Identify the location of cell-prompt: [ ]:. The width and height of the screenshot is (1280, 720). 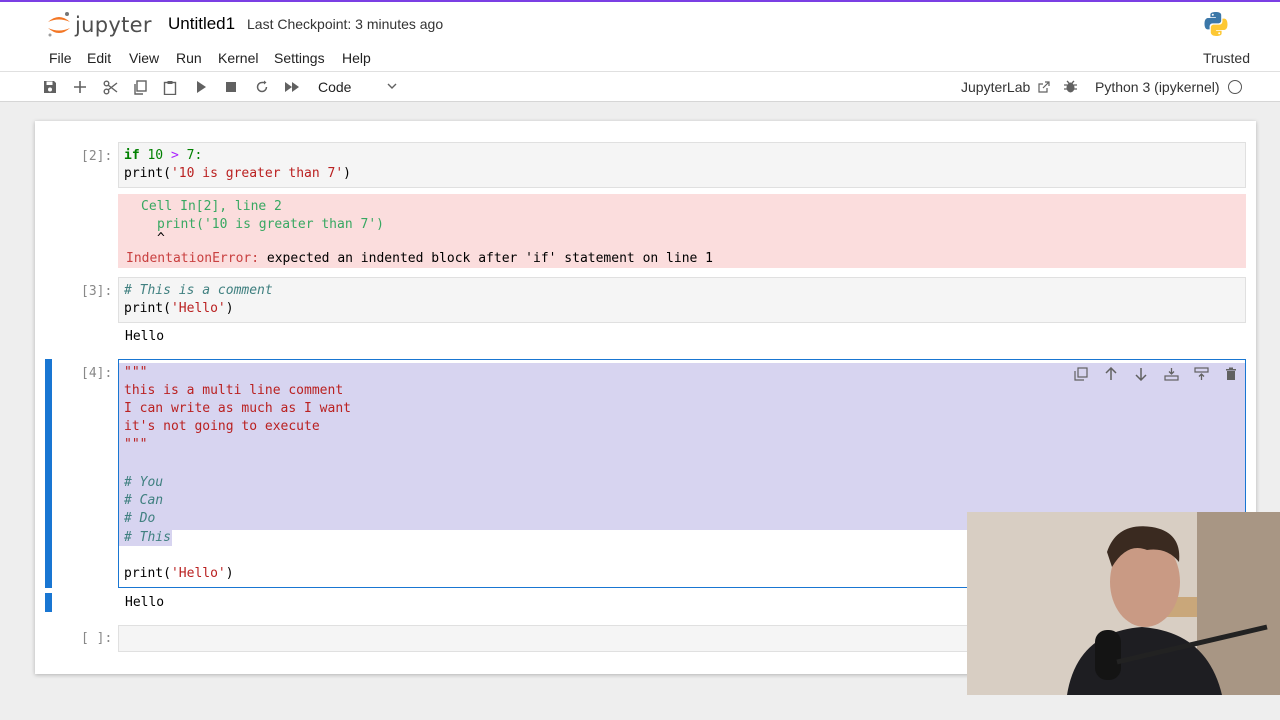
(97, 638).